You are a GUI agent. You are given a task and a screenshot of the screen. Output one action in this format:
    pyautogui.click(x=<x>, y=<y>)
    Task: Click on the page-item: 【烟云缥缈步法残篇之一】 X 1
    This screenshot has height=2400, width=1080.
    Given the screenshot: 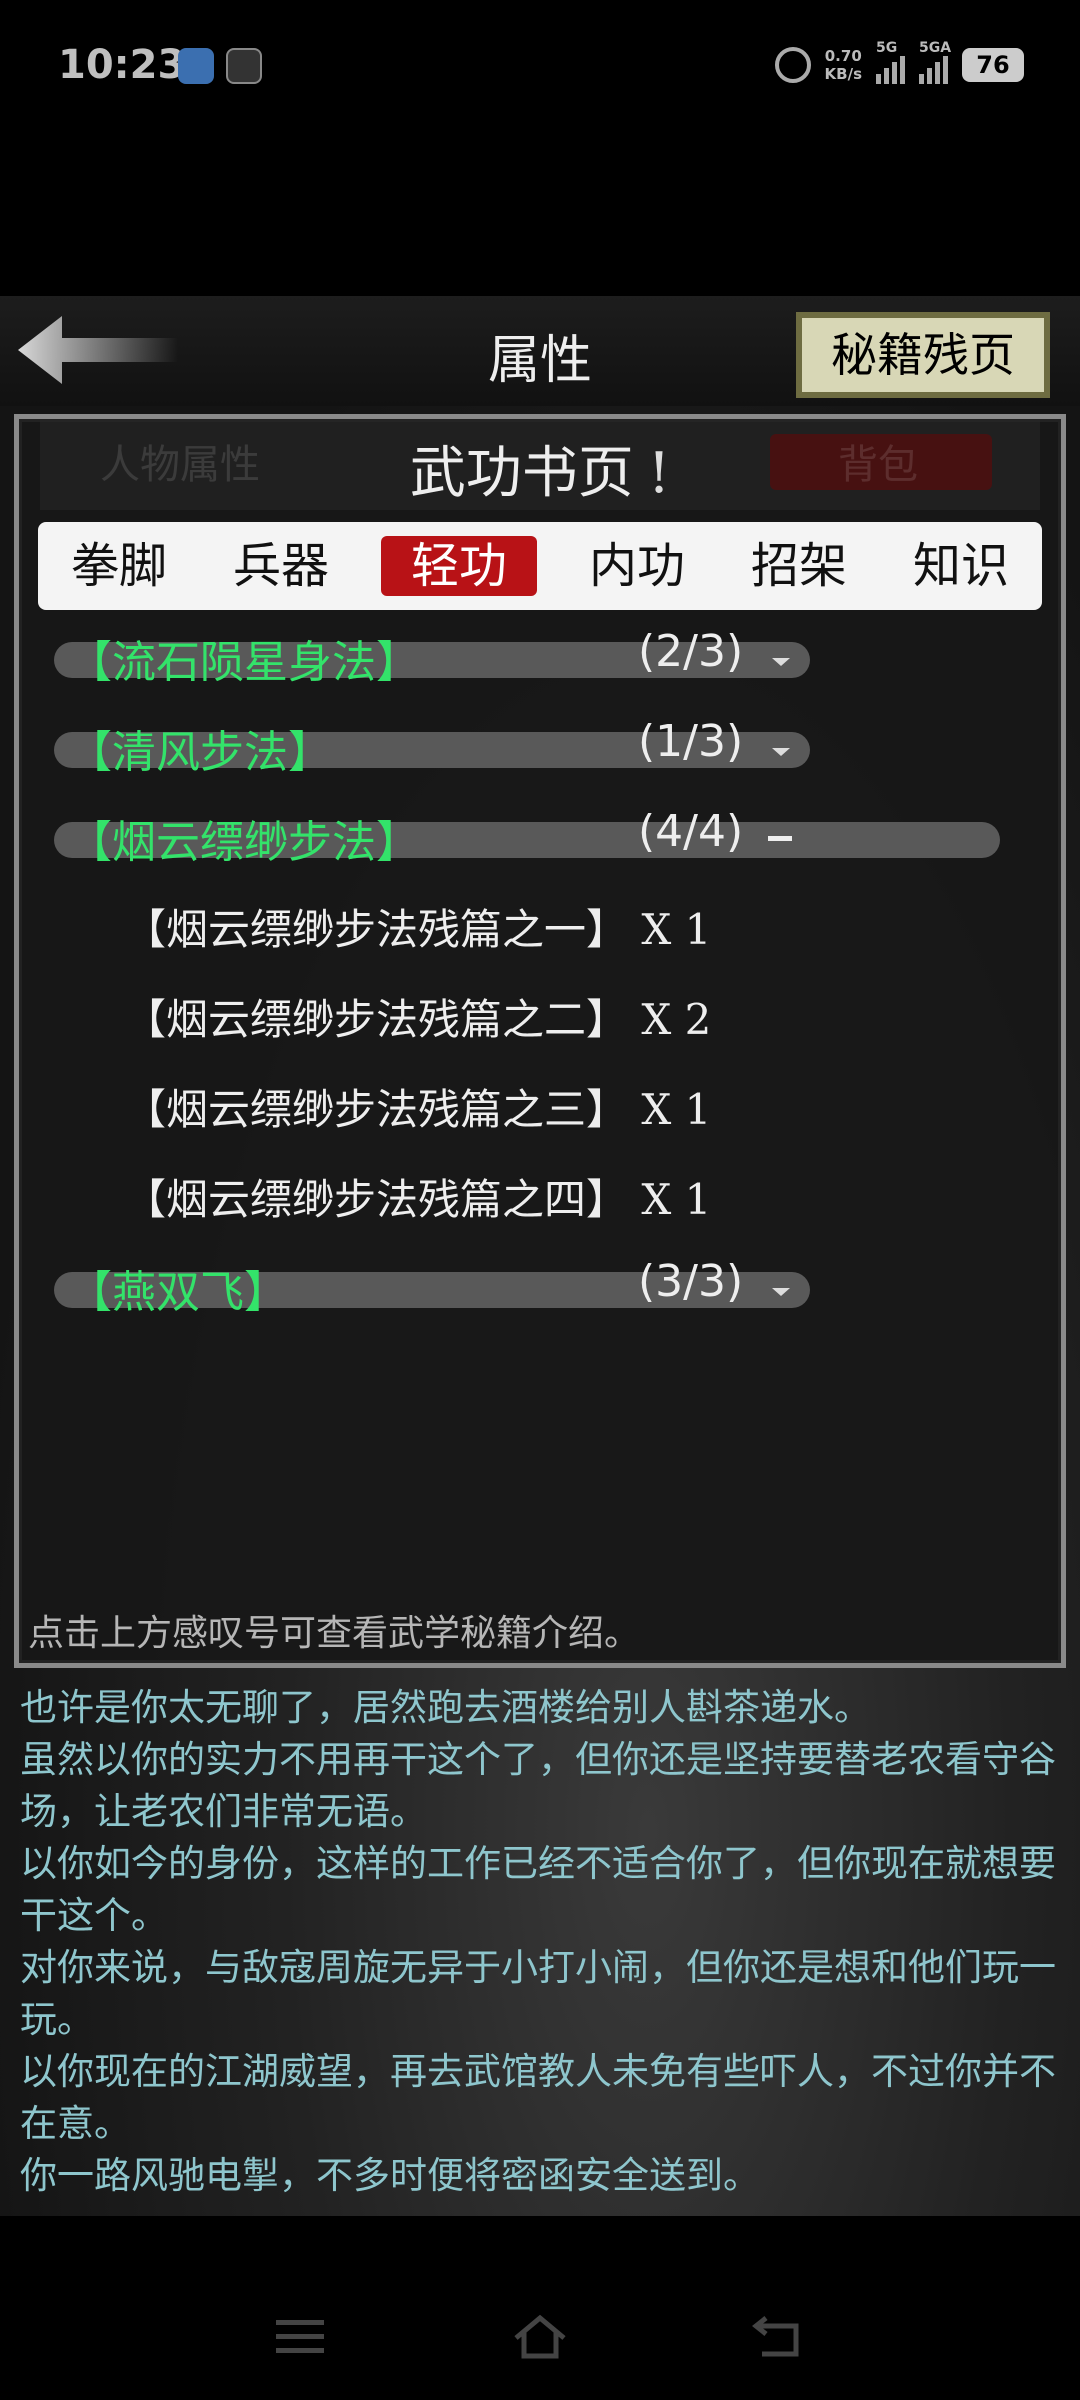 What is the action you would take?
    pyautogui.click(x=418, y=929)
    